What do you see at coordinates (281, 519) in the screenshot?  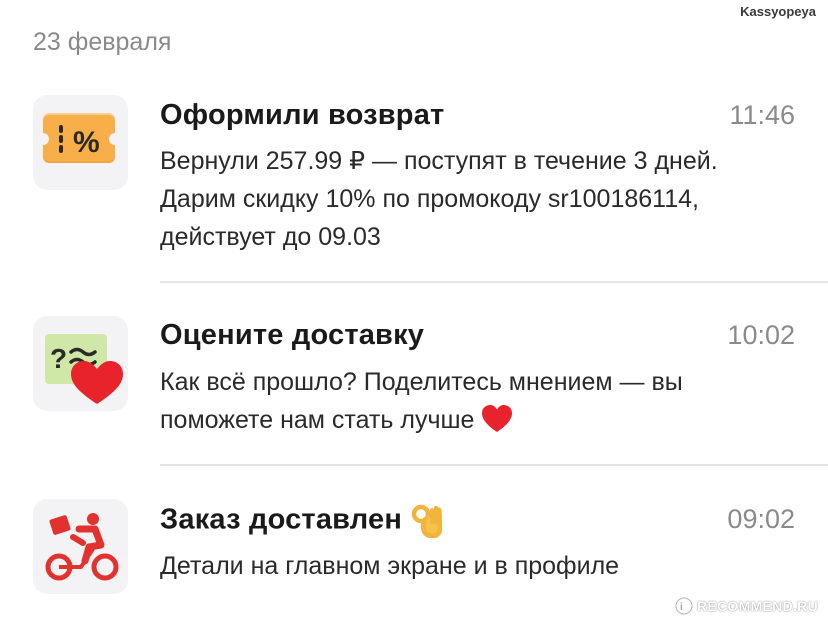 I see `notification-title-text: Заказ доставлен` at bounding box center [281, 519].